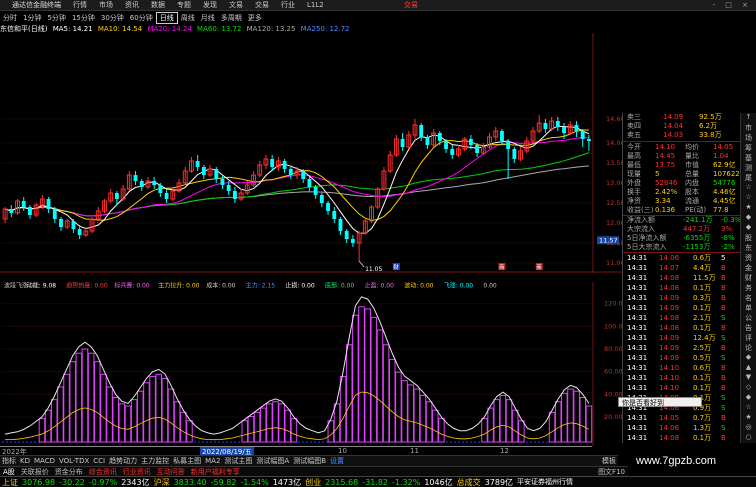  What do you see at coordinates (641, 229) in the screenshot?
I see `flow-row-cell: 大宗流入` at bounding box center [641, 229].